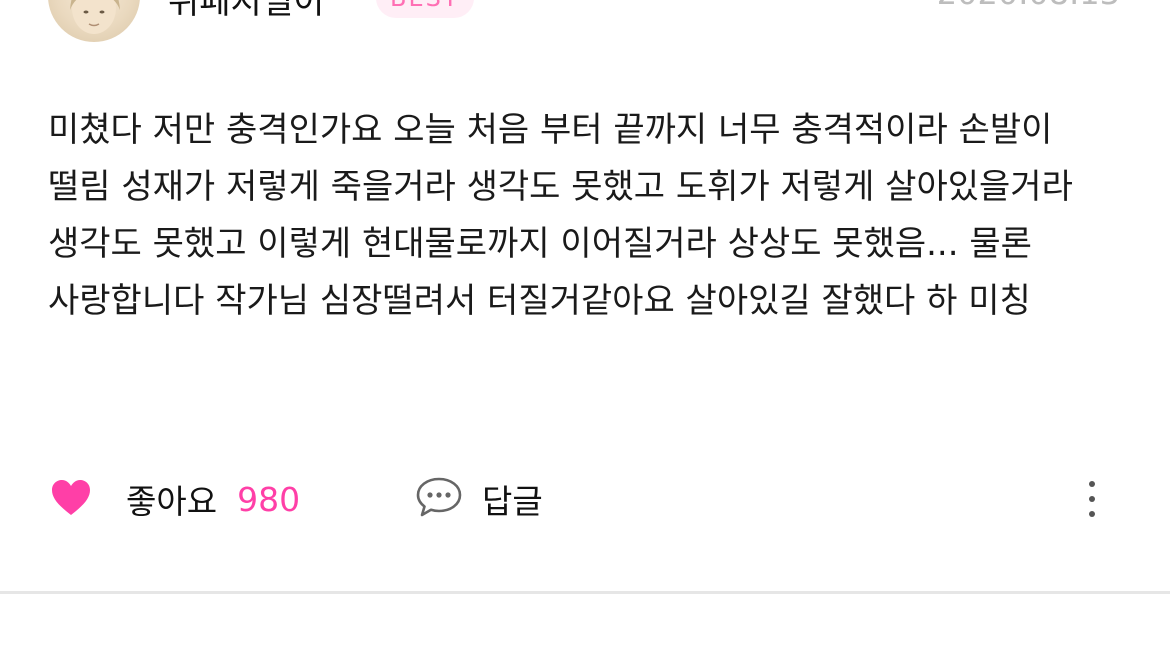 The height and width of the screenshot is (650, 1170). Describe the element at coordinates (246, 11) in the screenshot. I see `username: 뷔페지렬이` at that location.